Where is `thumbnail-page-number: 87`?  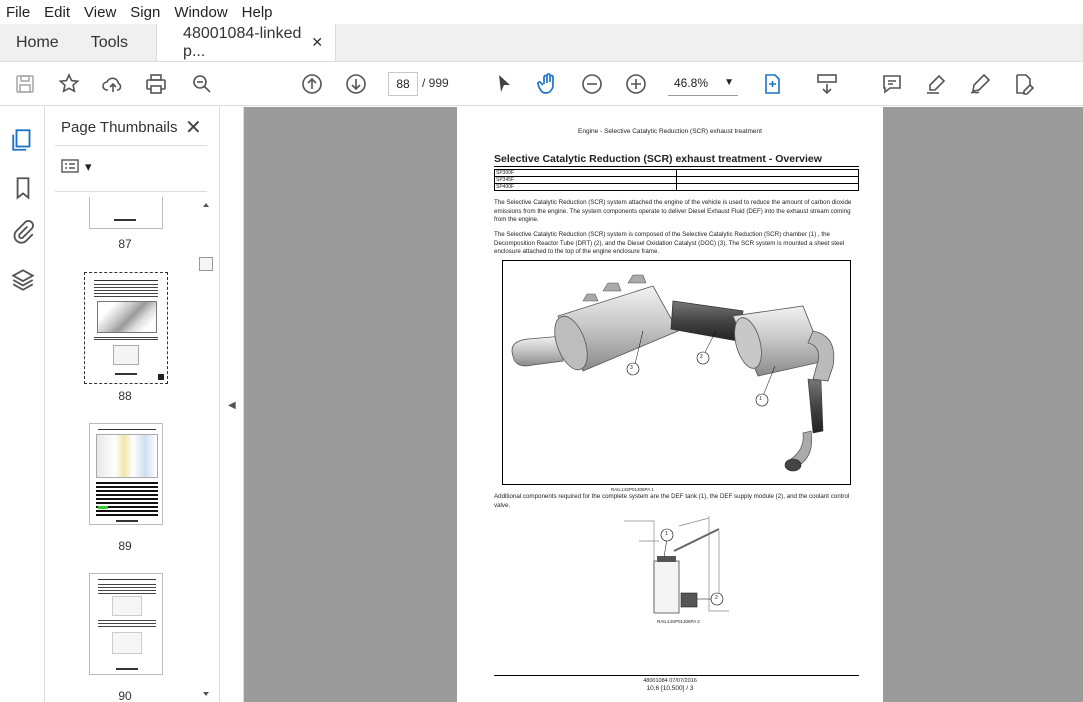 thumbnail-page-number: 87 is located at coordinates (125, 244).